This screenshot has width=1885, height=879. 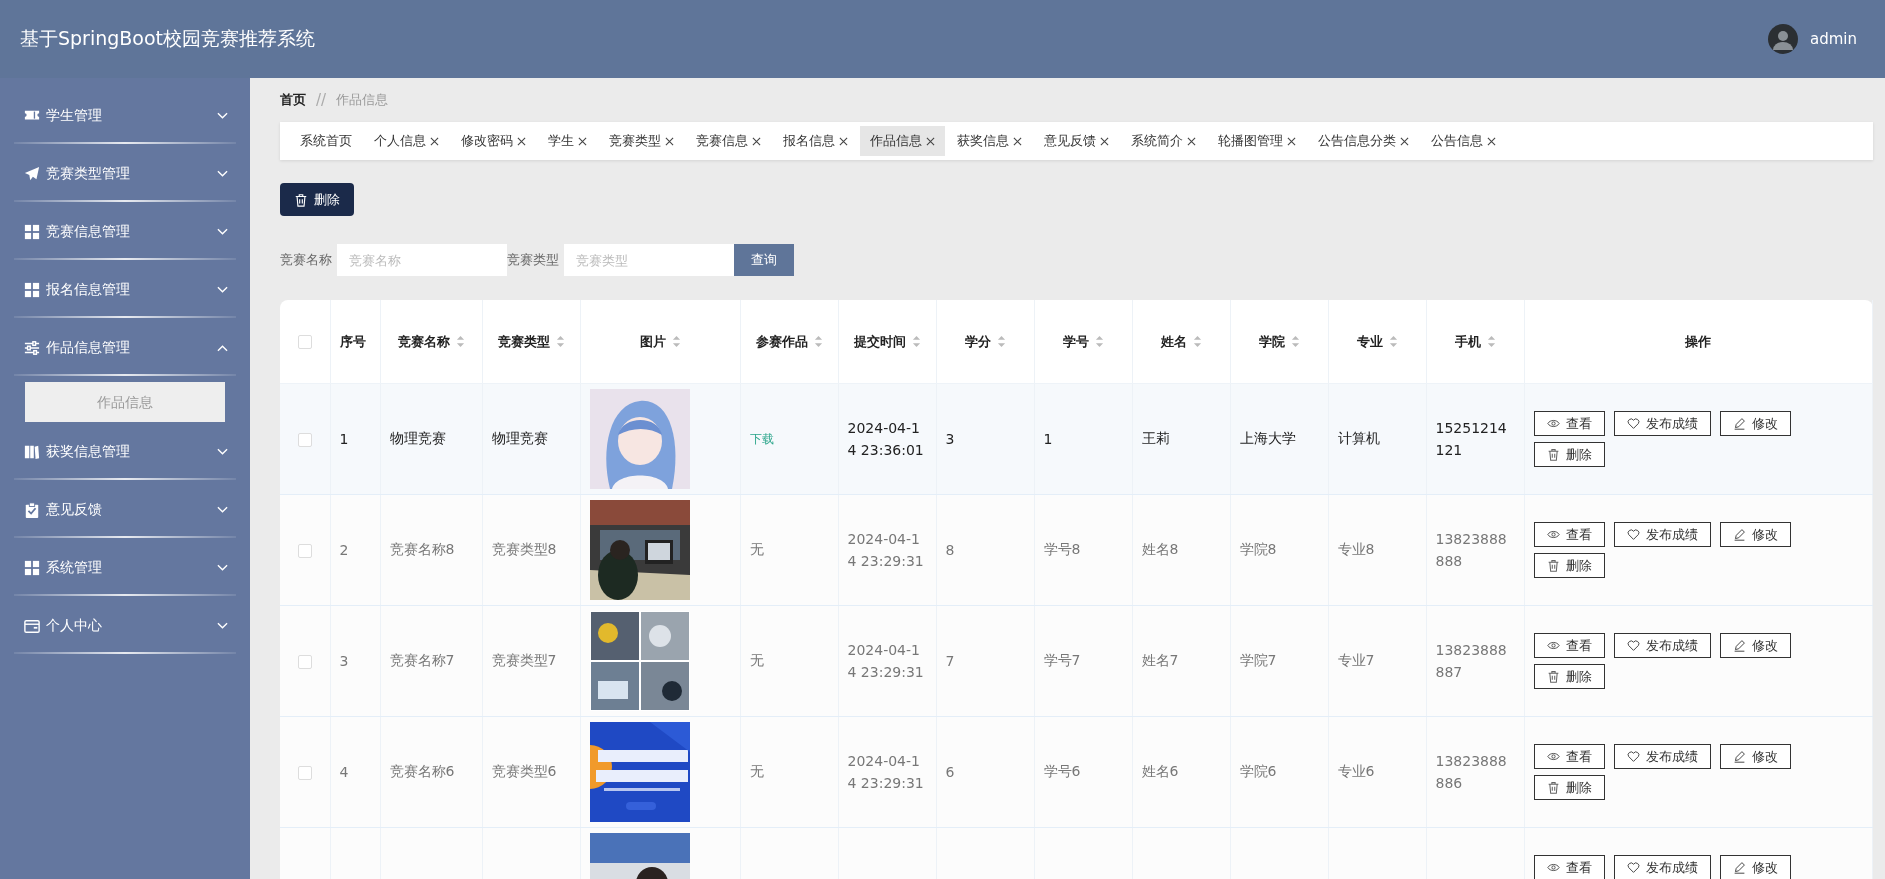 What do you see at coordinates (1076, 550) in the screenshot?
I see `table-row: 2 竞赛名称8 竞赛类型8 无 2024-04-14 23:29:31 8 学号8 姓名8 学院8 专业8 13823888888 查看 发布成绩 修改 删除` at bounding box center [1076, 550].